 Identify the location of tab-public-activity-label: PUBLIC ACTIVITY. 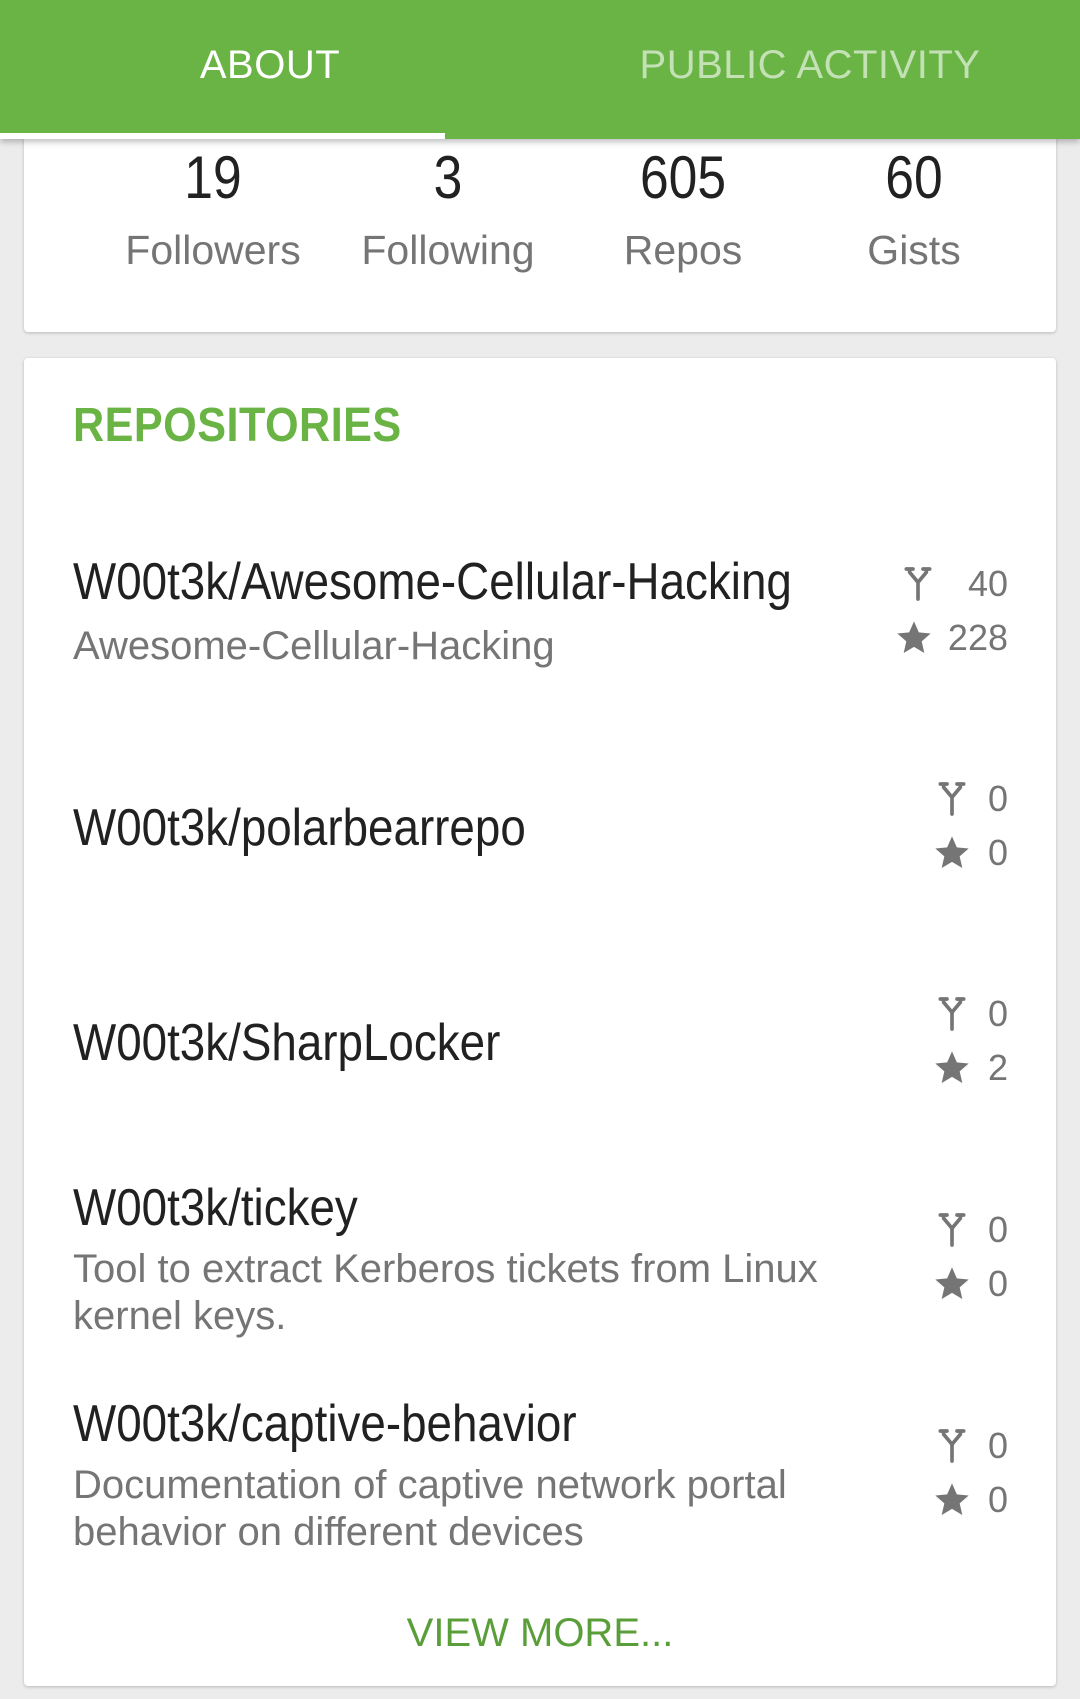
(810, 65).